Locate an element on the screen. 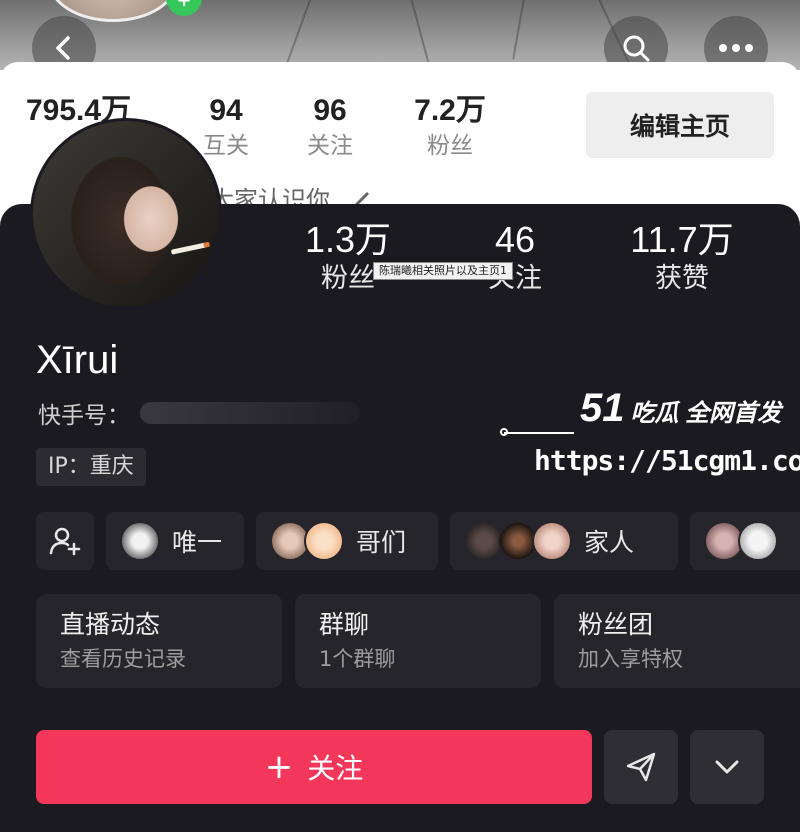  group-chip-weiyi: 唯一 is located at coordinates (175, 541).